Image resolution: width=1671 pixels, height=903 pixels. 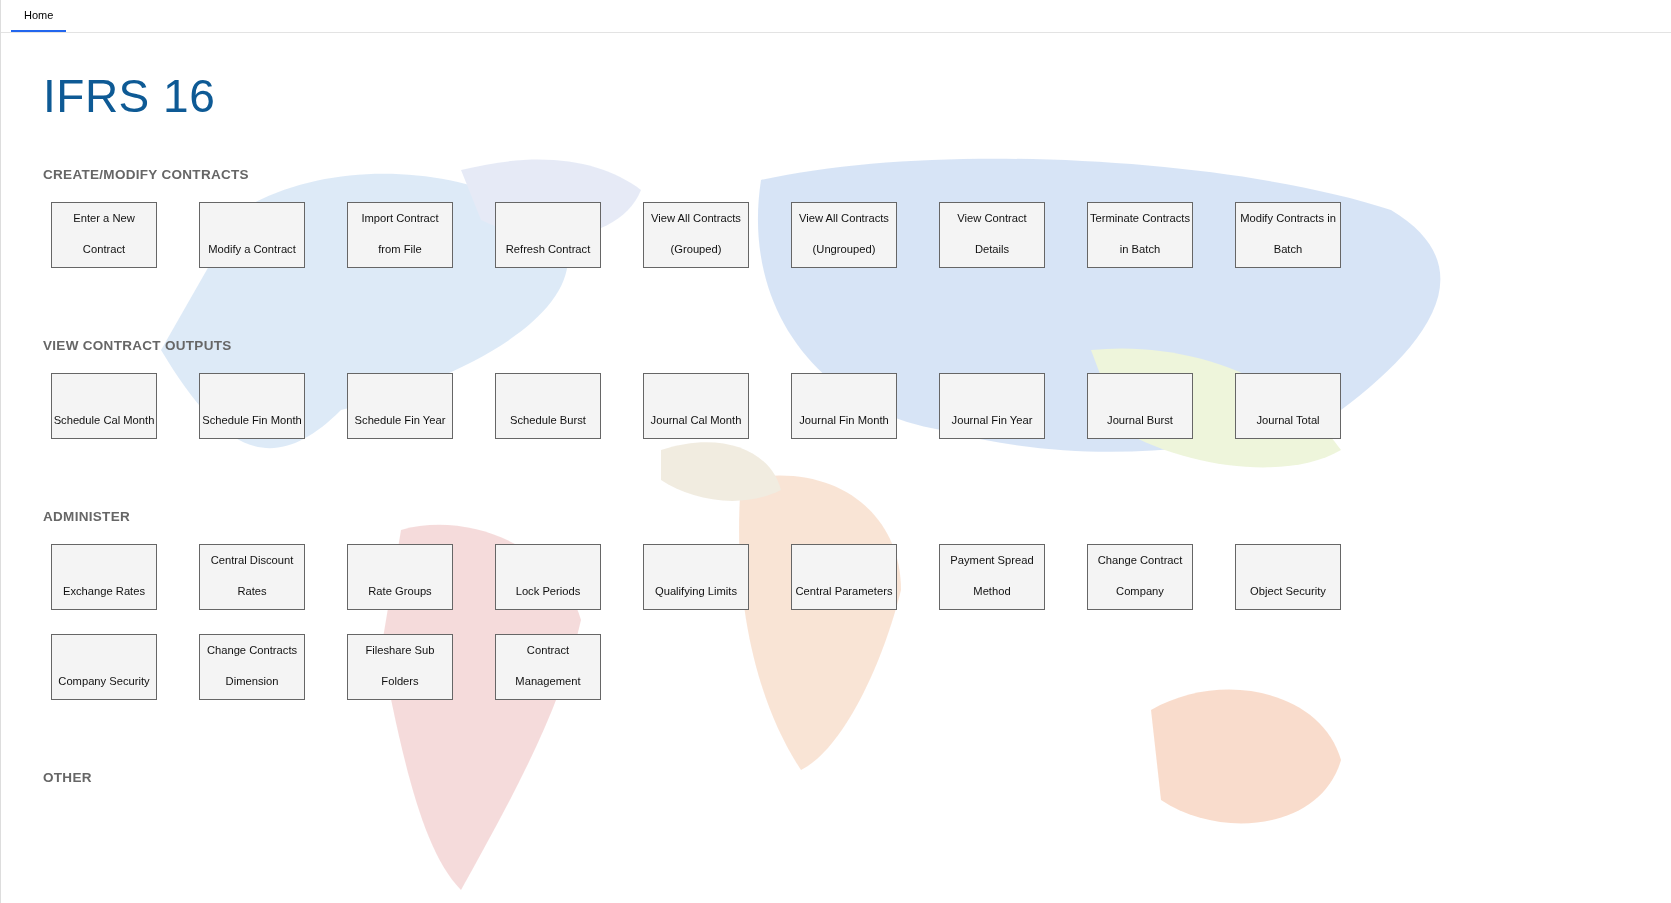 I want to click on nav-button: Payment Spread Method, so click(x=992, y=577).